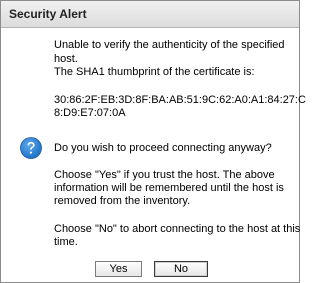 This screenshot has height=283, width=320. What do you see at coordinates (31, 148) in the screenshot?
I see `question-icon` at bounding box center [31, 148].